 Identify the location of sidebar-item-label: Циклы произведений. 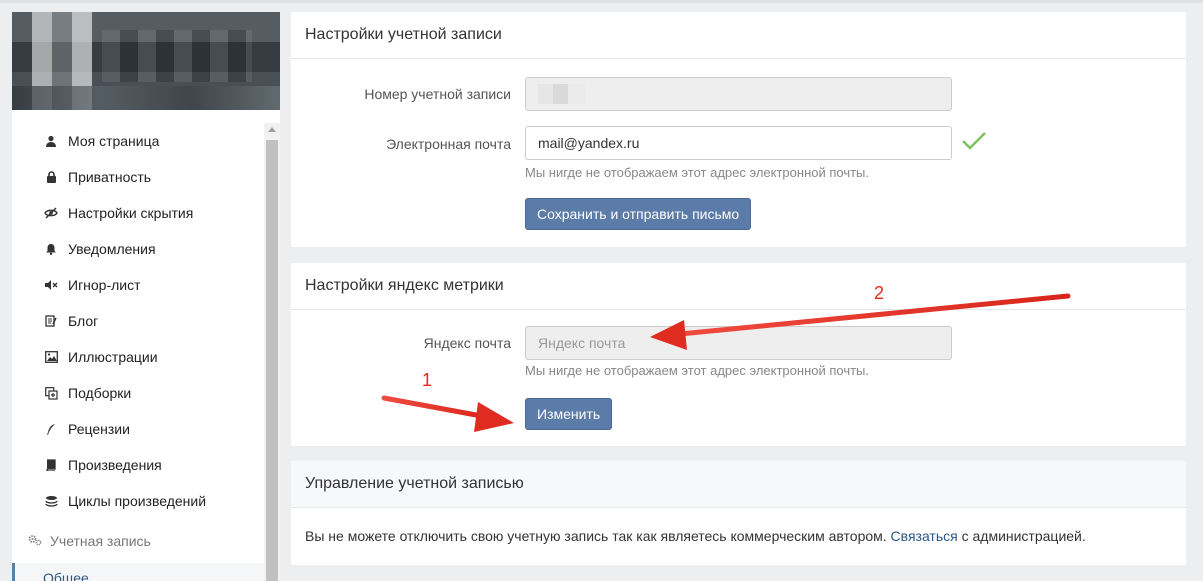
(137, 501).